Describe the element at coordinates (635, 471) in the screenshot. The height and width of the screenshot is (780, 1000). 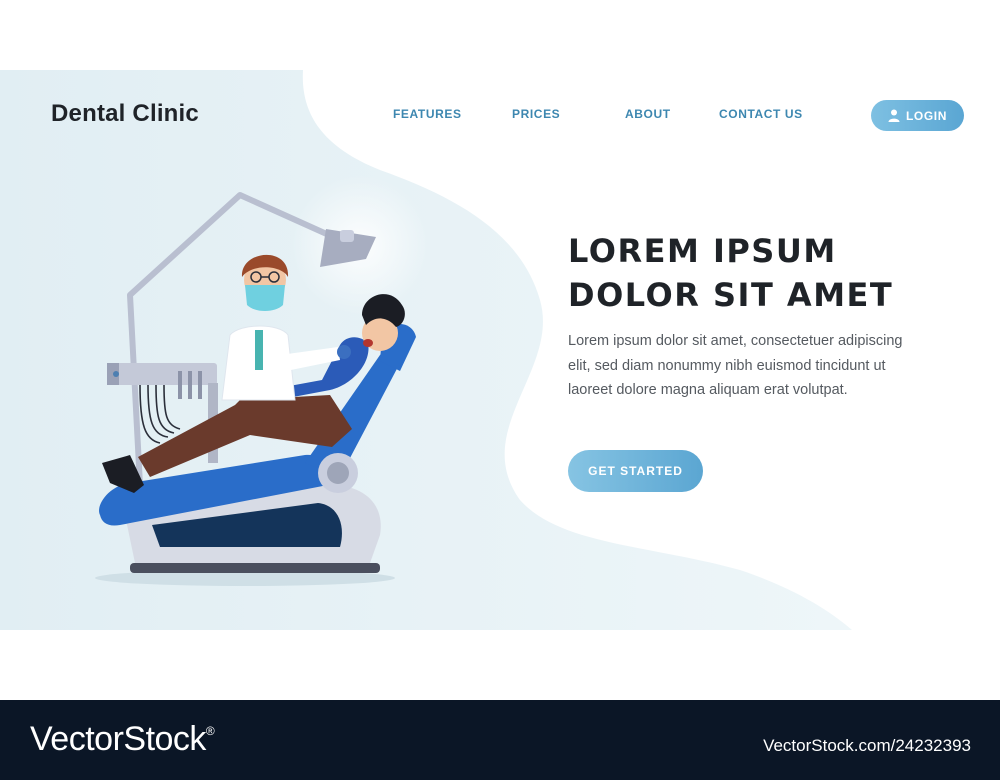
I see `get-started-button: GET STARTED` at that location.